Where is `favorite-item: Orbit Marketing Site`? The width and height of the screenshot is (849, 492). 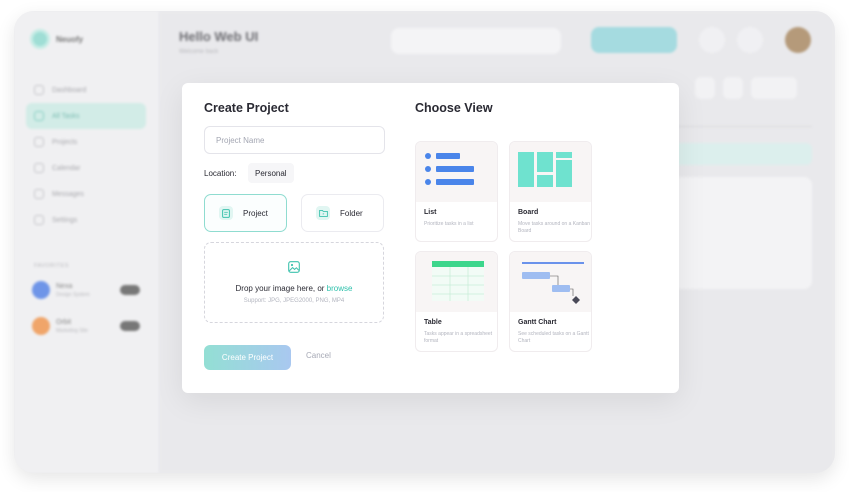
favorite-item: Orbit Marketing Site is located at coordinates (86, 326).